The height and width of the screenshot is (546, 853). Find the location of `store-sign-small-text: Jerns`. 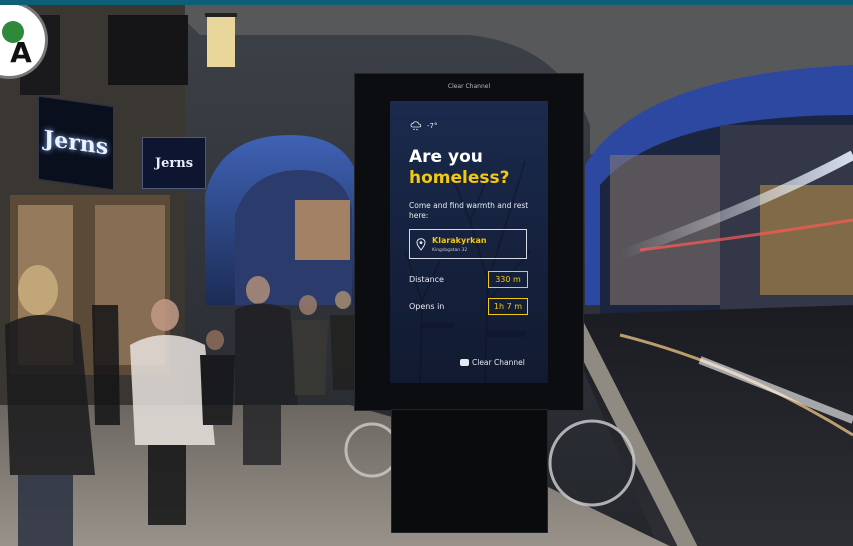

store-sign-small-text: Jerns is located at coordinates (174, 163).